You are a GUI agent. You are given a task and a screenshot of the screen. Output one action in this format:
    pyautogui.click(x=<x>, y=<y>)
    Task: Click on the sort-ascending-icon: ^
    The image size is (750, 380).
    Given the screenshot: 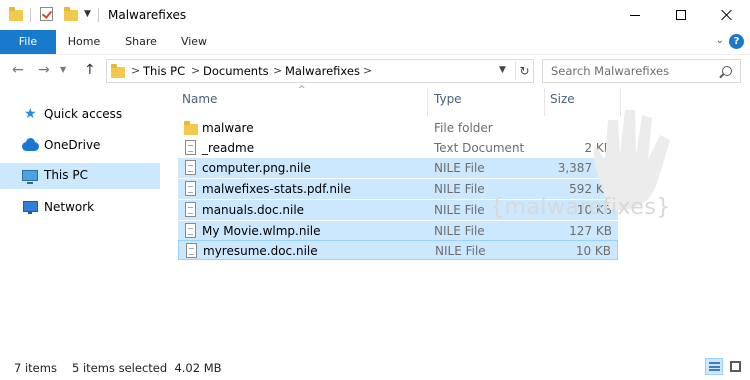 What is the action you would take?
    pyautogui.click(x=302, y=90)
    